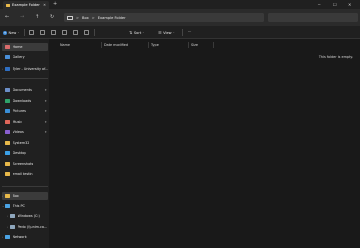 Image resolution: width=360 pixels, height=248 pixels. I want to click on new-label: New, so click(12, 32).